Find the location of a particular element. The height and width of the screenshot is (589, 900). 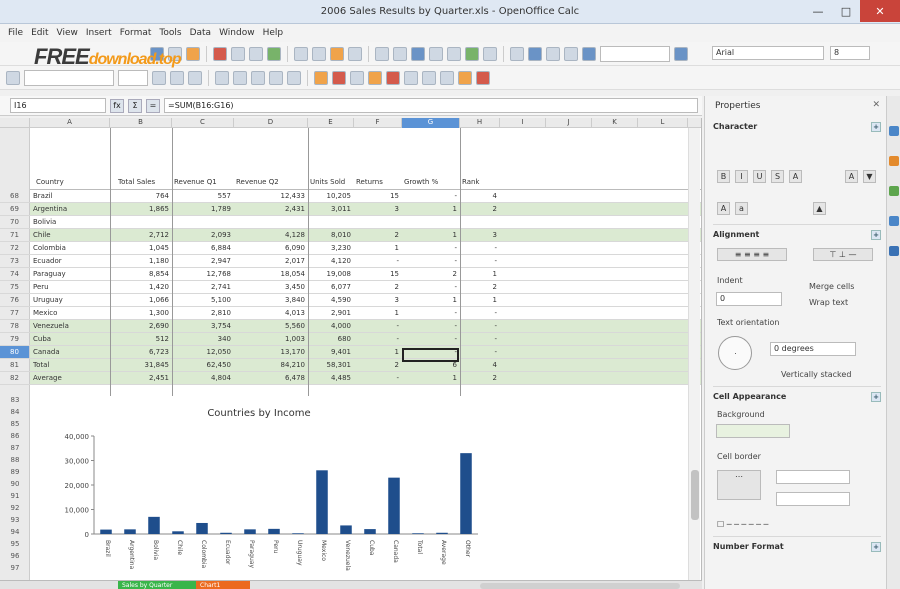

close-button: ✕ is located at coordinates (880, 11).